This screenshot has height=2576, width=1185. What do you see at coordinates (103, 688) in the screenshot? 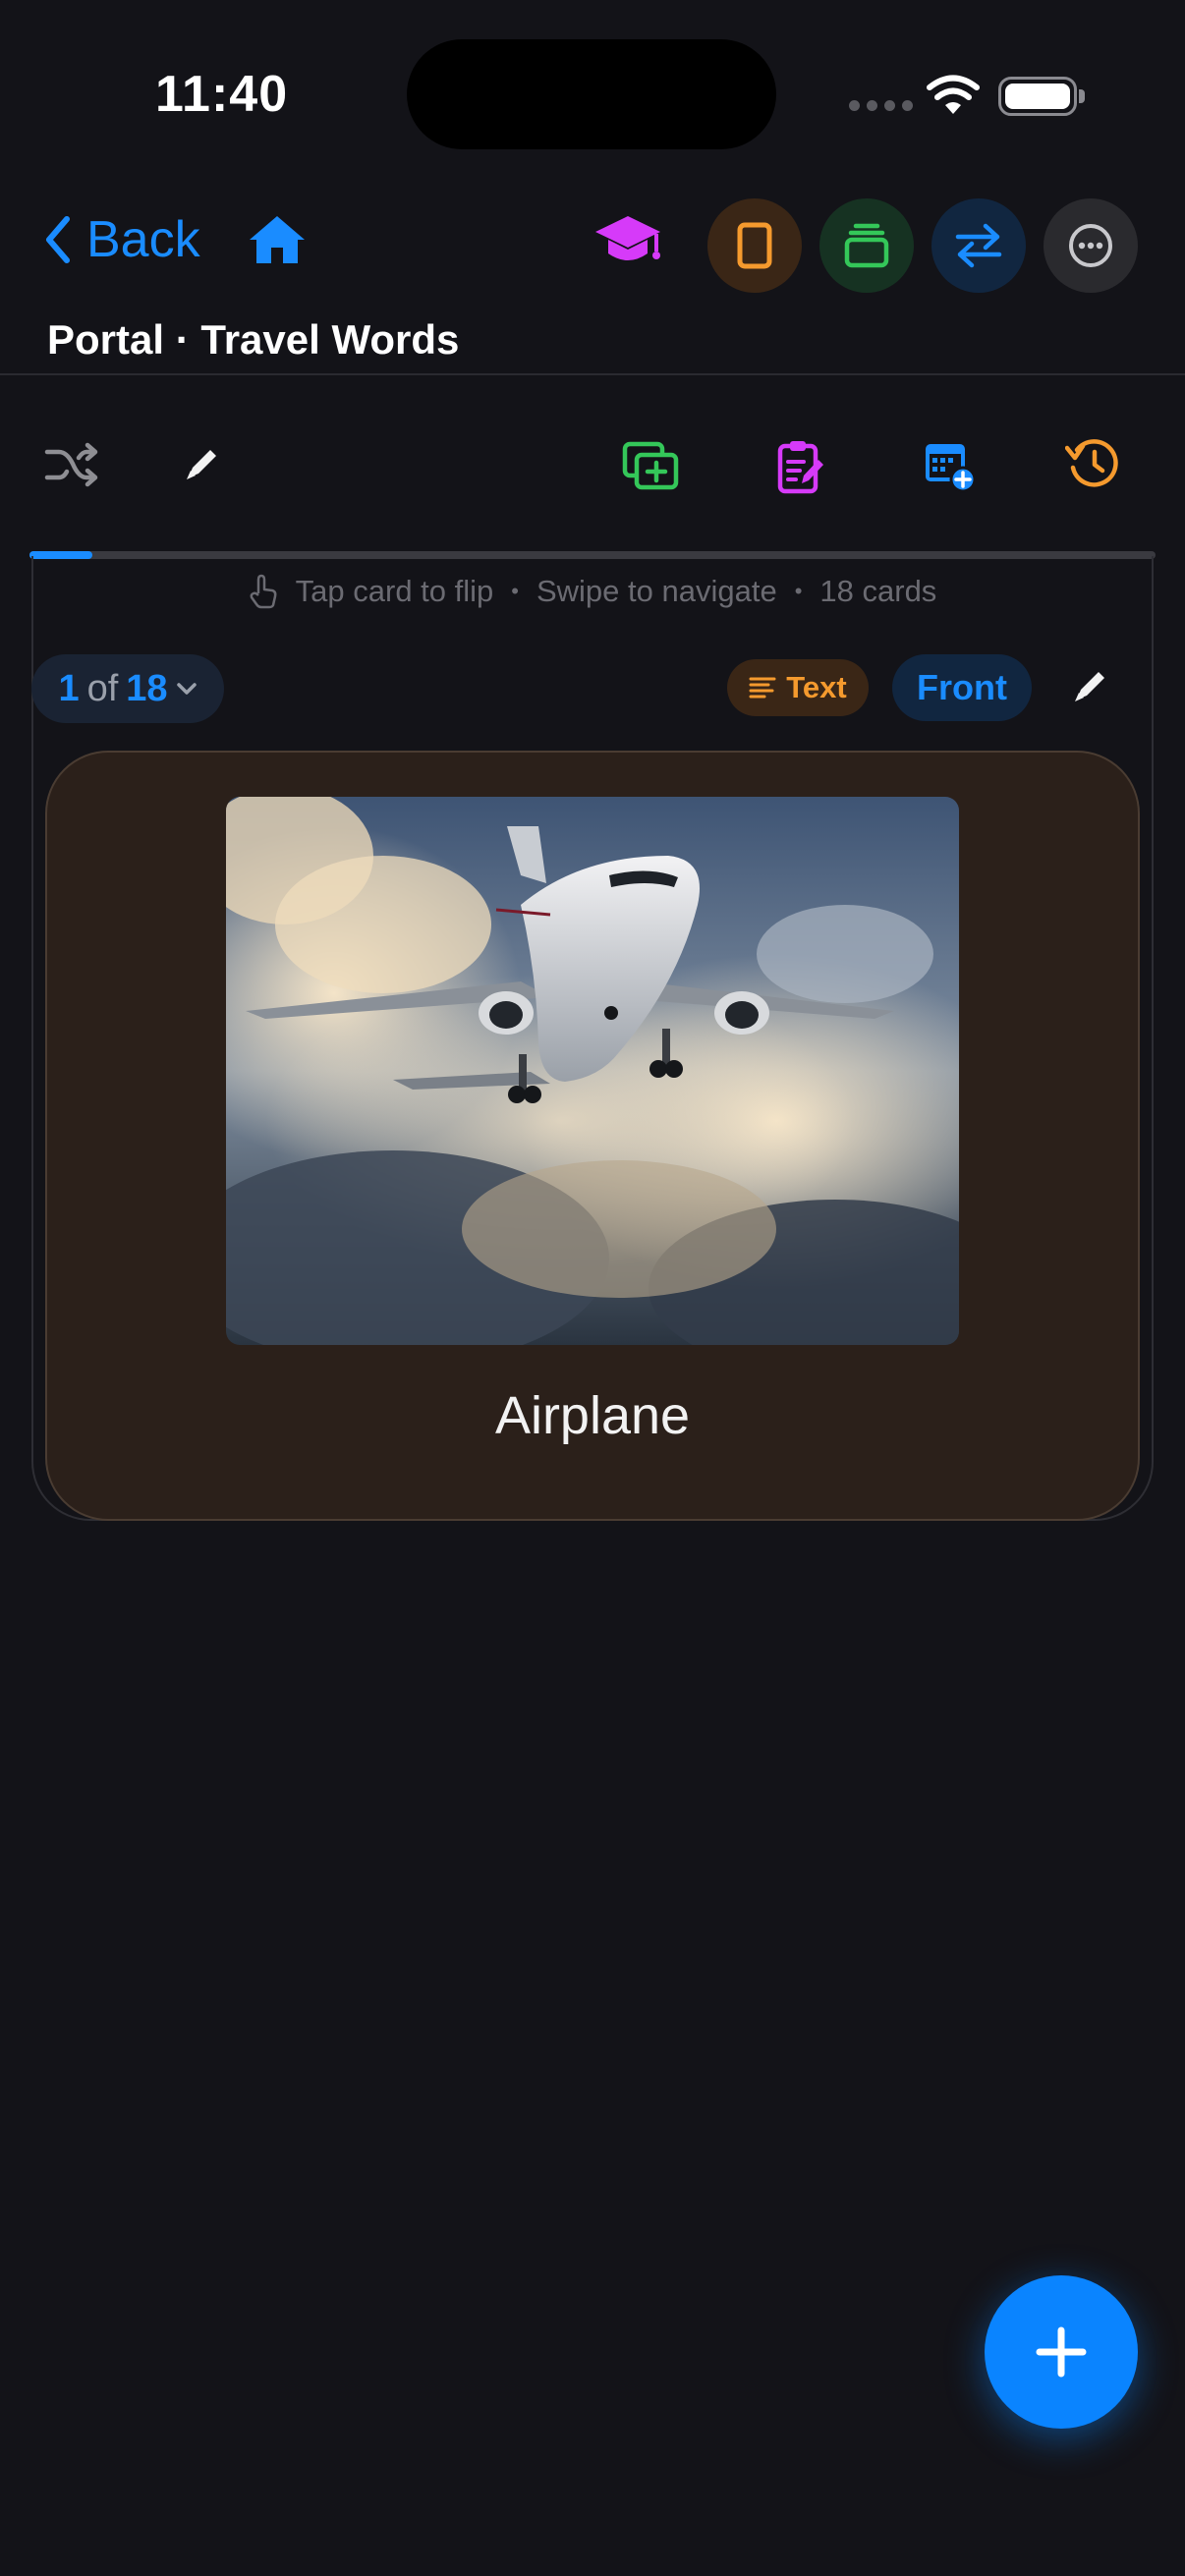
I see `counter-of: of` at bounding box center [103, 688].